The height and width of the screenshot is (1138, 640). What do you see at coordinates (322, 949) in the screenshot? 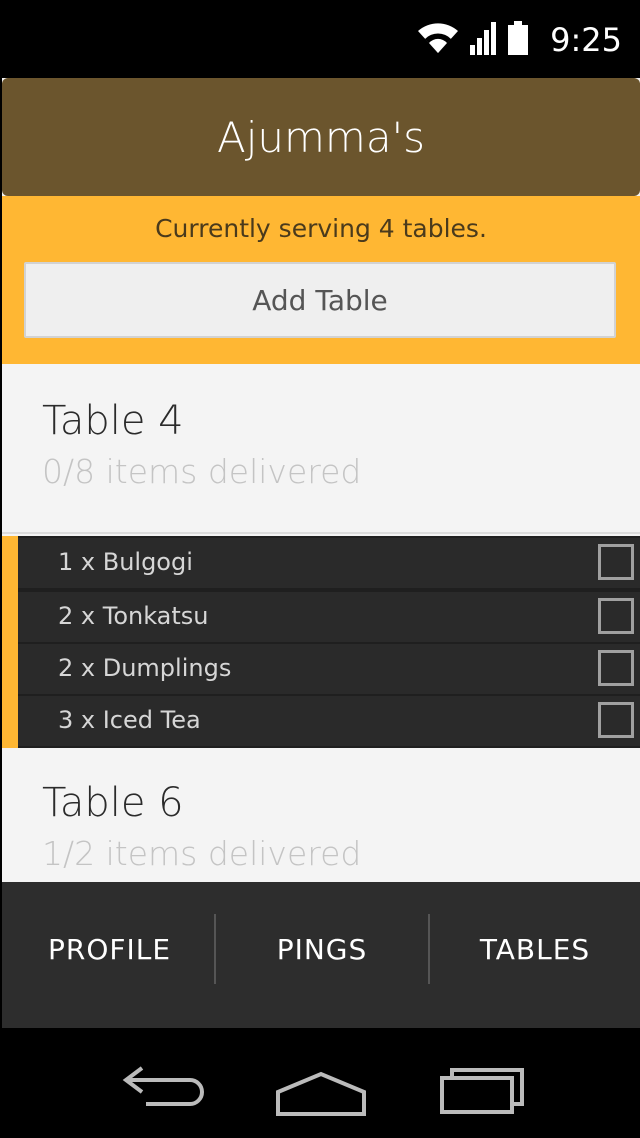
I see `tab-pings: PINGS` at bounding box center [322, 949].